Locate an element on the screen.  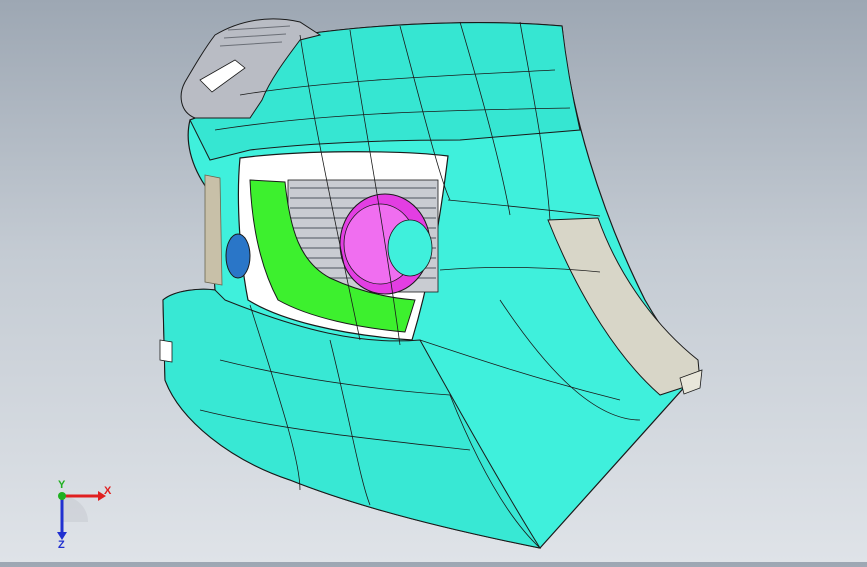
side-mesh is located at coordinates (213, 230).